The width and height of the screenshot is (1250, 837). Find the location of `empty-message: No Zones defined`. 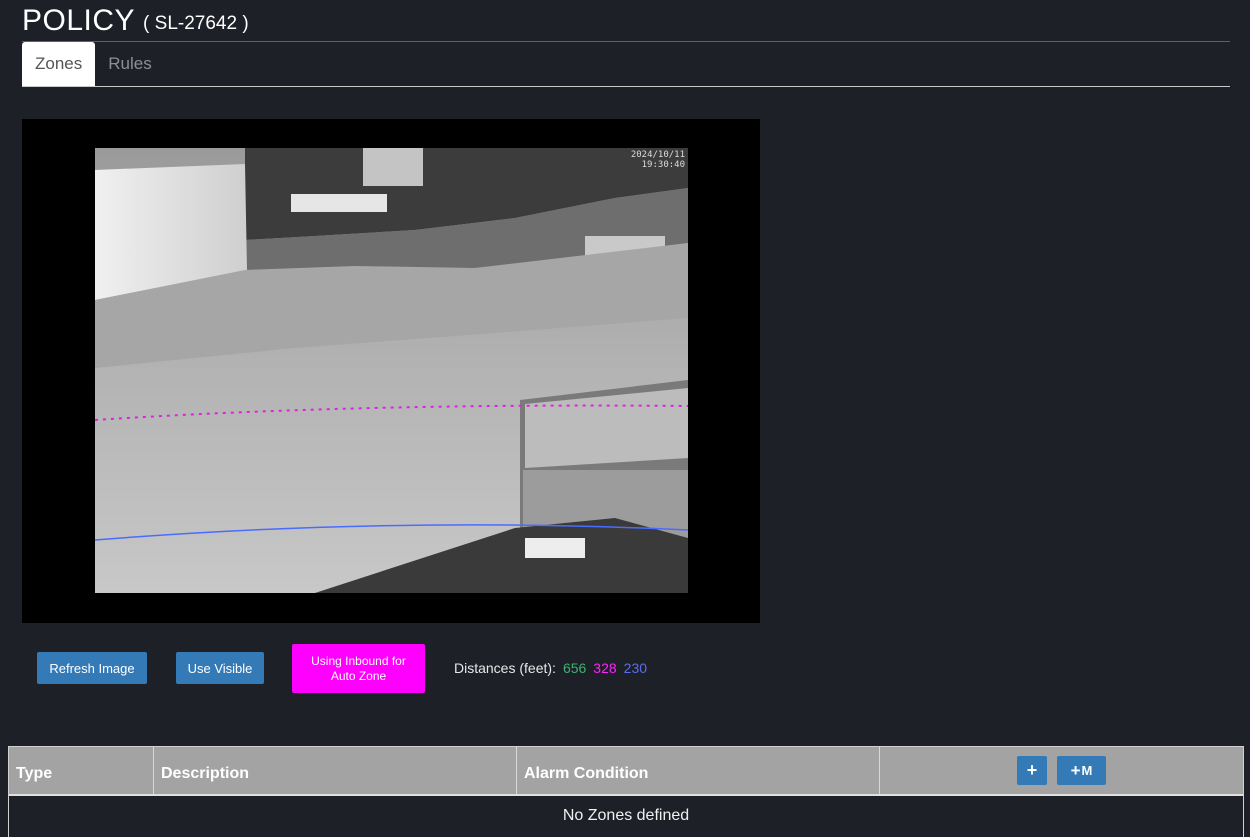

empty-message: No Zones defined is located at coordinates (626, 815).